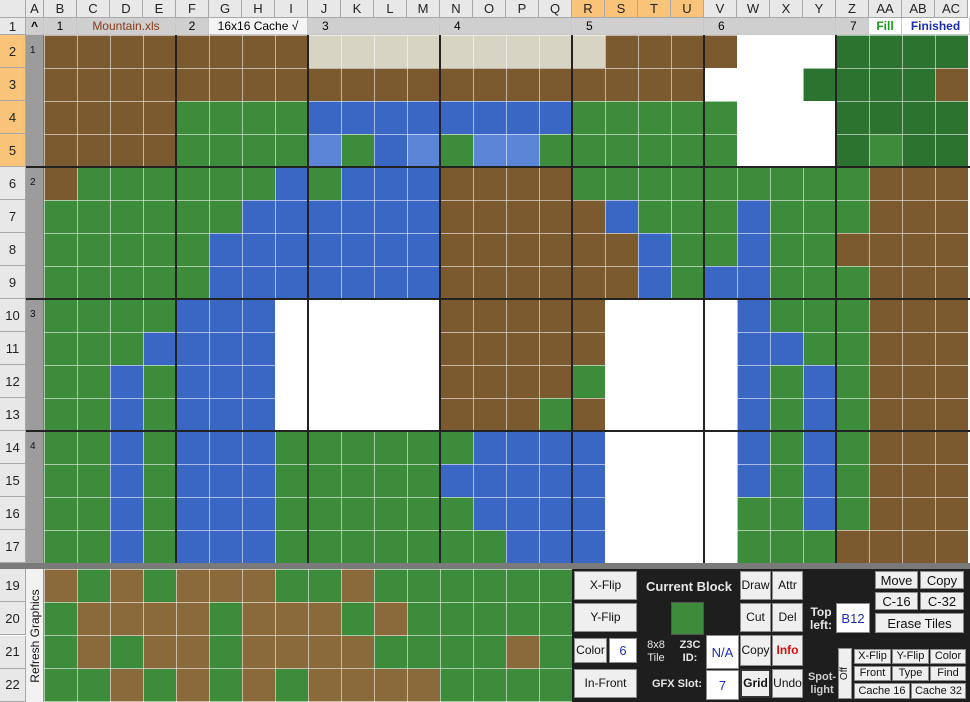 This screenshot has width=970, height=702. What do you see at coordinates (896, 601) in the screenshot?
I see `c16-button: C-16` at bounding box center [896, 601].